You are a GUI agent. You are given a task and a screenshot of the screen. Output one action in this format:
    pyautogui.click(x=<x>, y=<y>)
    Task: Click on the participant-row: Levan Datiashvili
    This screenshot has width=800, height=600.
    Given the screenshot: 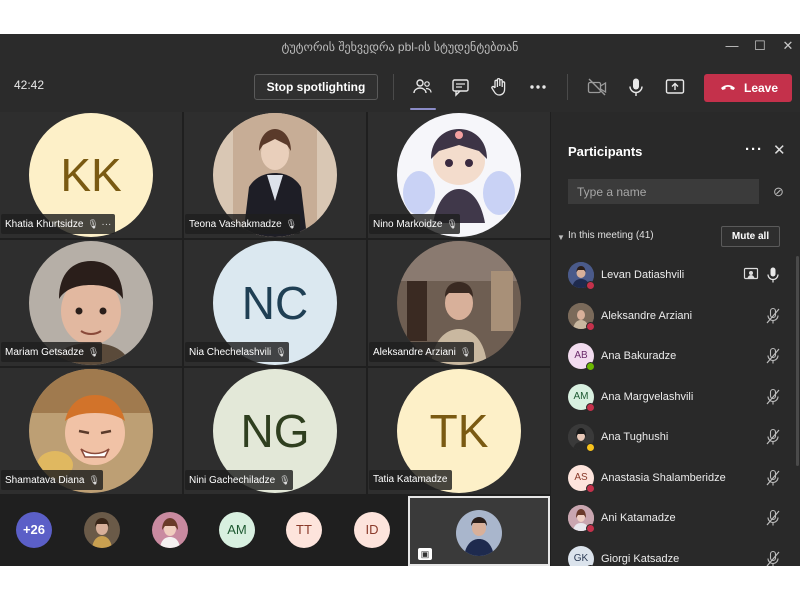 What is the action you would take?
    pyautogui.click(x=675, y=276)
    